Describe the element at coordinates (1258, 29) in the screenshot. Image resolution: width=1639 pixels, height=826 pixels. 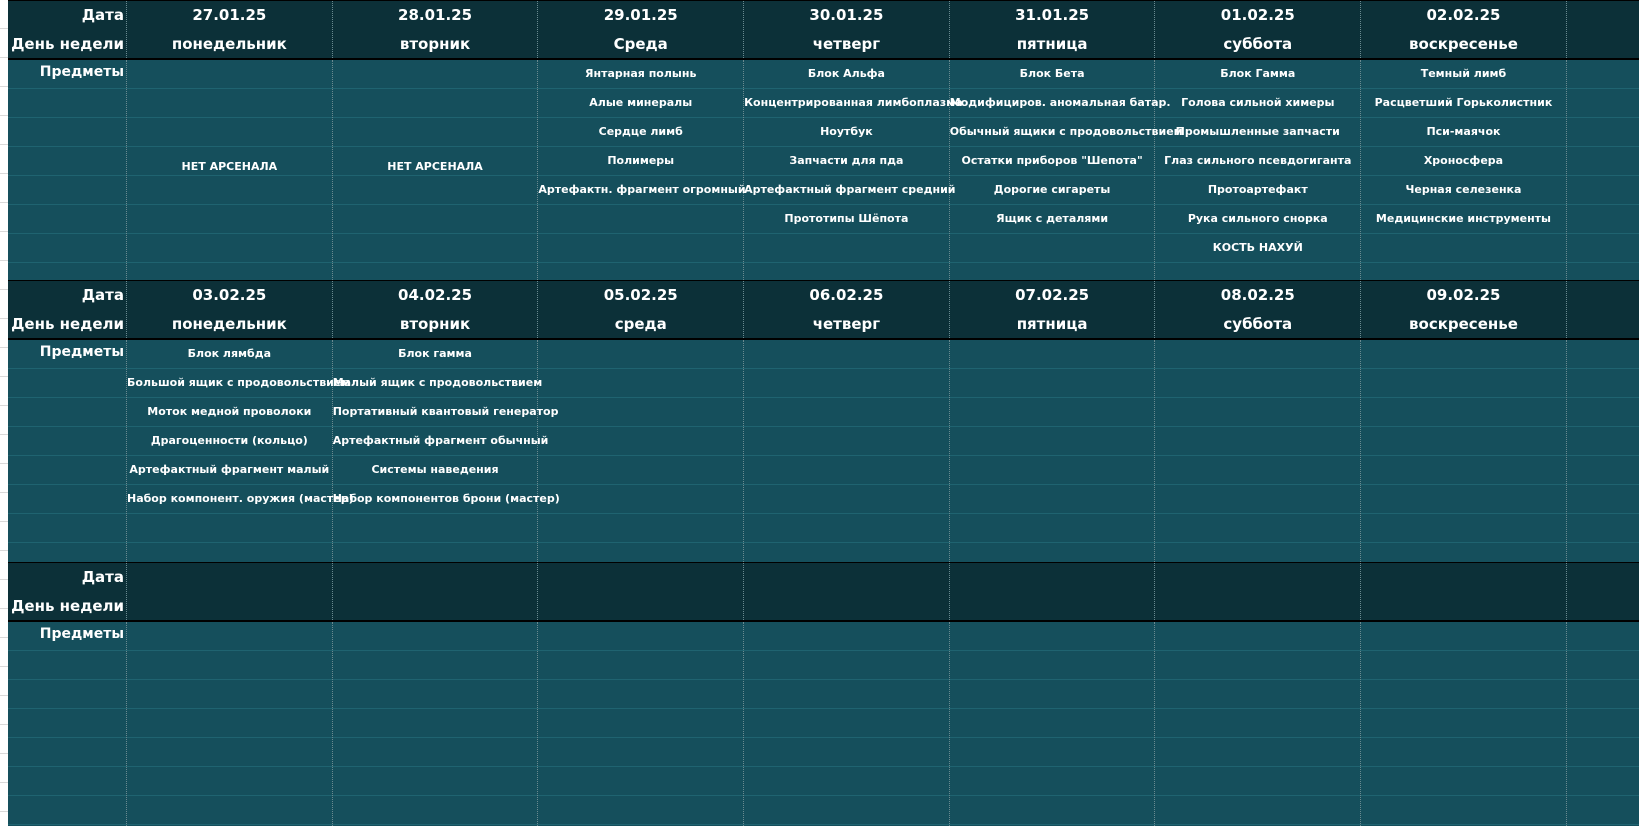
I see `day-header-cell: 01.02.25 суббота` at that location.